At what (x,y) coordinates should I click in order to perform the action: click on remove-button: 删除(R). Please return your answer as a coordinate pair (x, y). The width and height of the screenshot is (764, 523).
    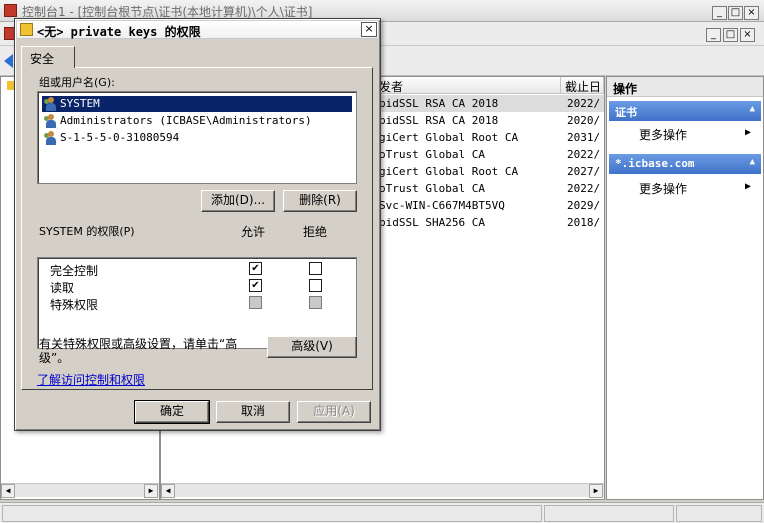
    Looking at the image, I should click on (320, 201).